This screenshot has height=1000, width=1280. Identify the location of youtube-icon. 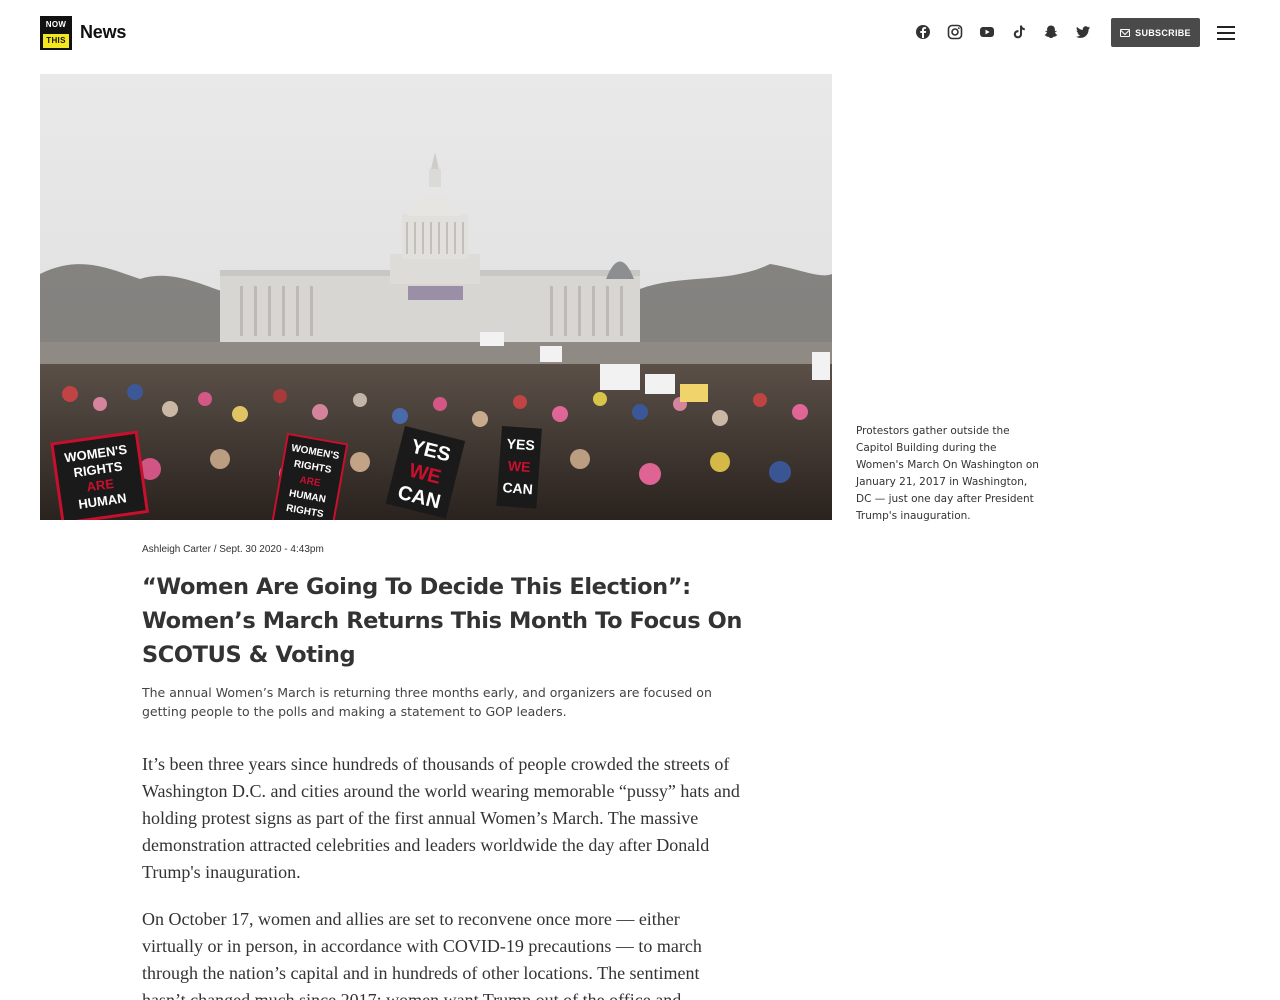
(987, 32).